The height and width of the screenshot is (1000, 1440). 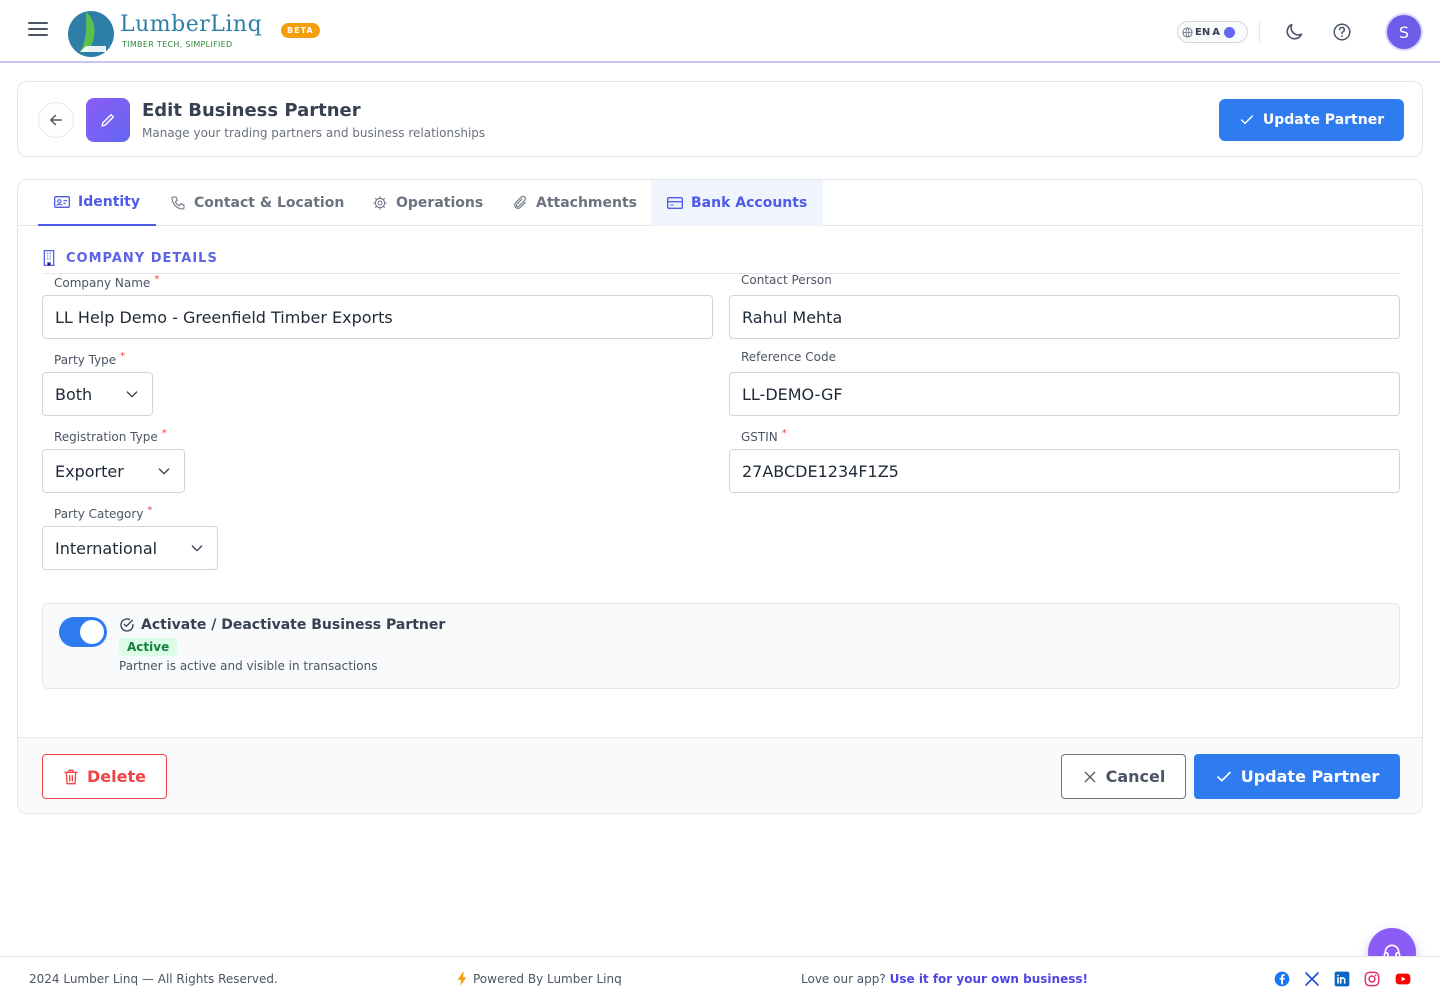 What do you see at coordinates (97, 394) in the screenshot?
I see `party-type-select: Both` at bounding box center [97, 394].